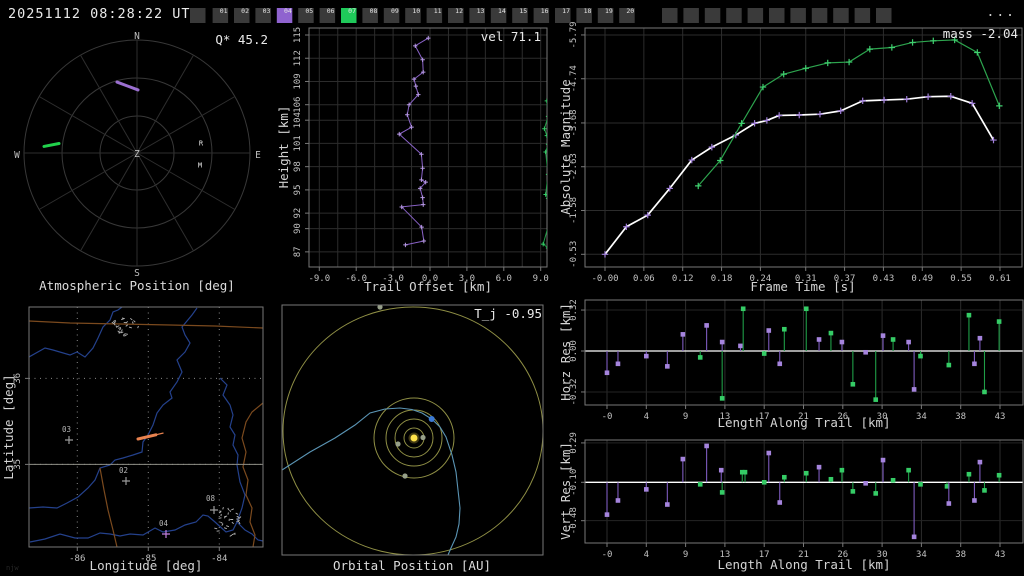  Describe the element at coordinates (416, 11) in the screenshot. I see `camera-box-label-10: 10` at that location.